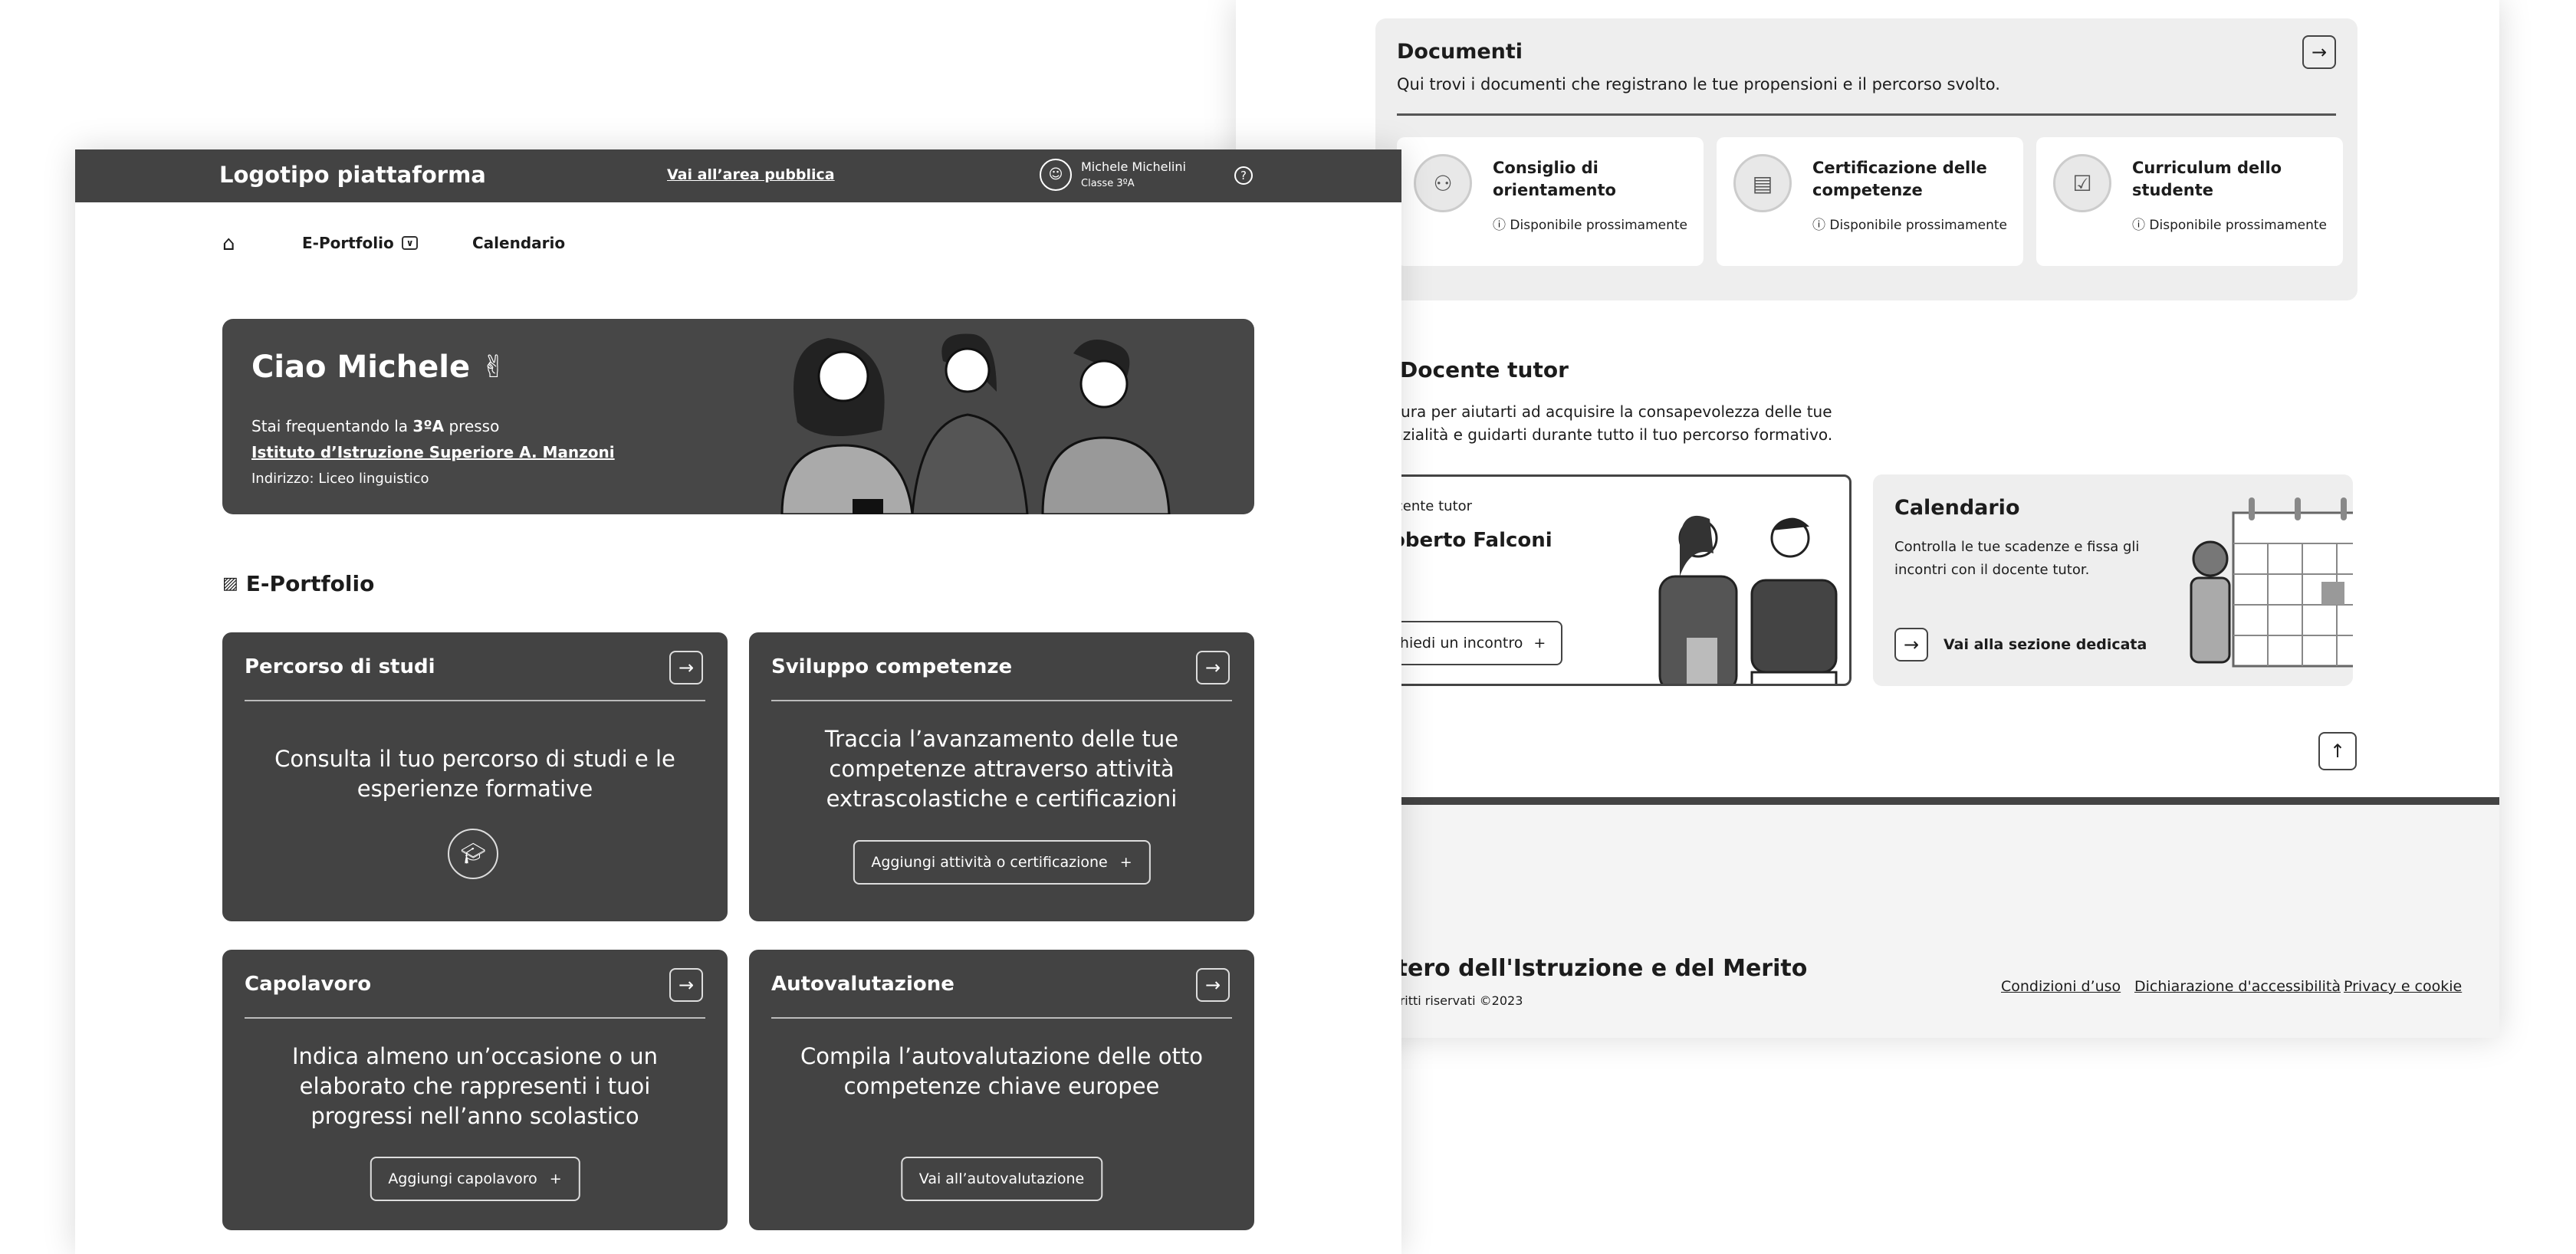  Describe the element at coordinates (1460, 52) in the screenshot. I see `documents-title: Documenti` at that location.